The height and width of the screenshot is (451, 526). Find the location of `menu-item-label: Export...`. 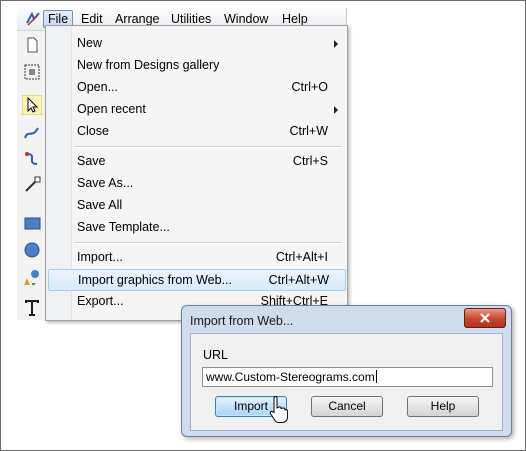

menu-item-label: Export... is located at coordinates (100, 301).